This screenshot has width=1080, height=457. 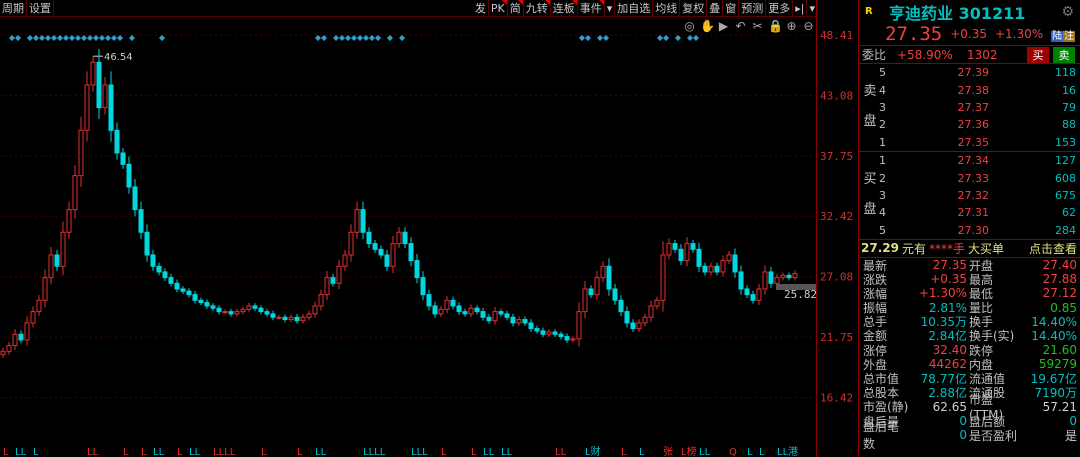 What do you see at coordinates (498, 8) in the screenshot?
I see `toolbar-button-1: PK` at bounding box center [498, 8].